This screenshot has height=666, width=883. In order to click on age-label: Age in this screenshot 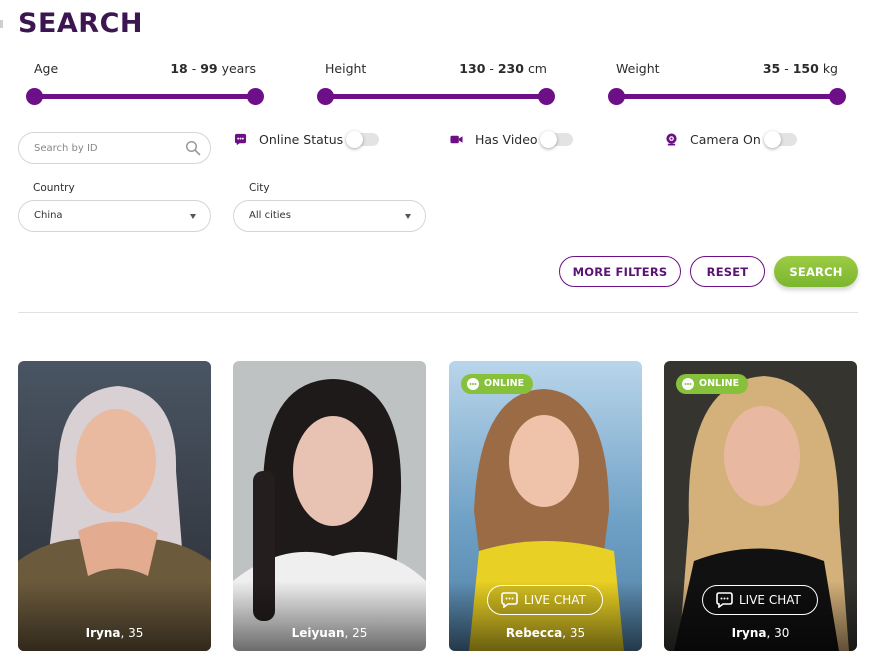, I will do `click(46, 68)`.